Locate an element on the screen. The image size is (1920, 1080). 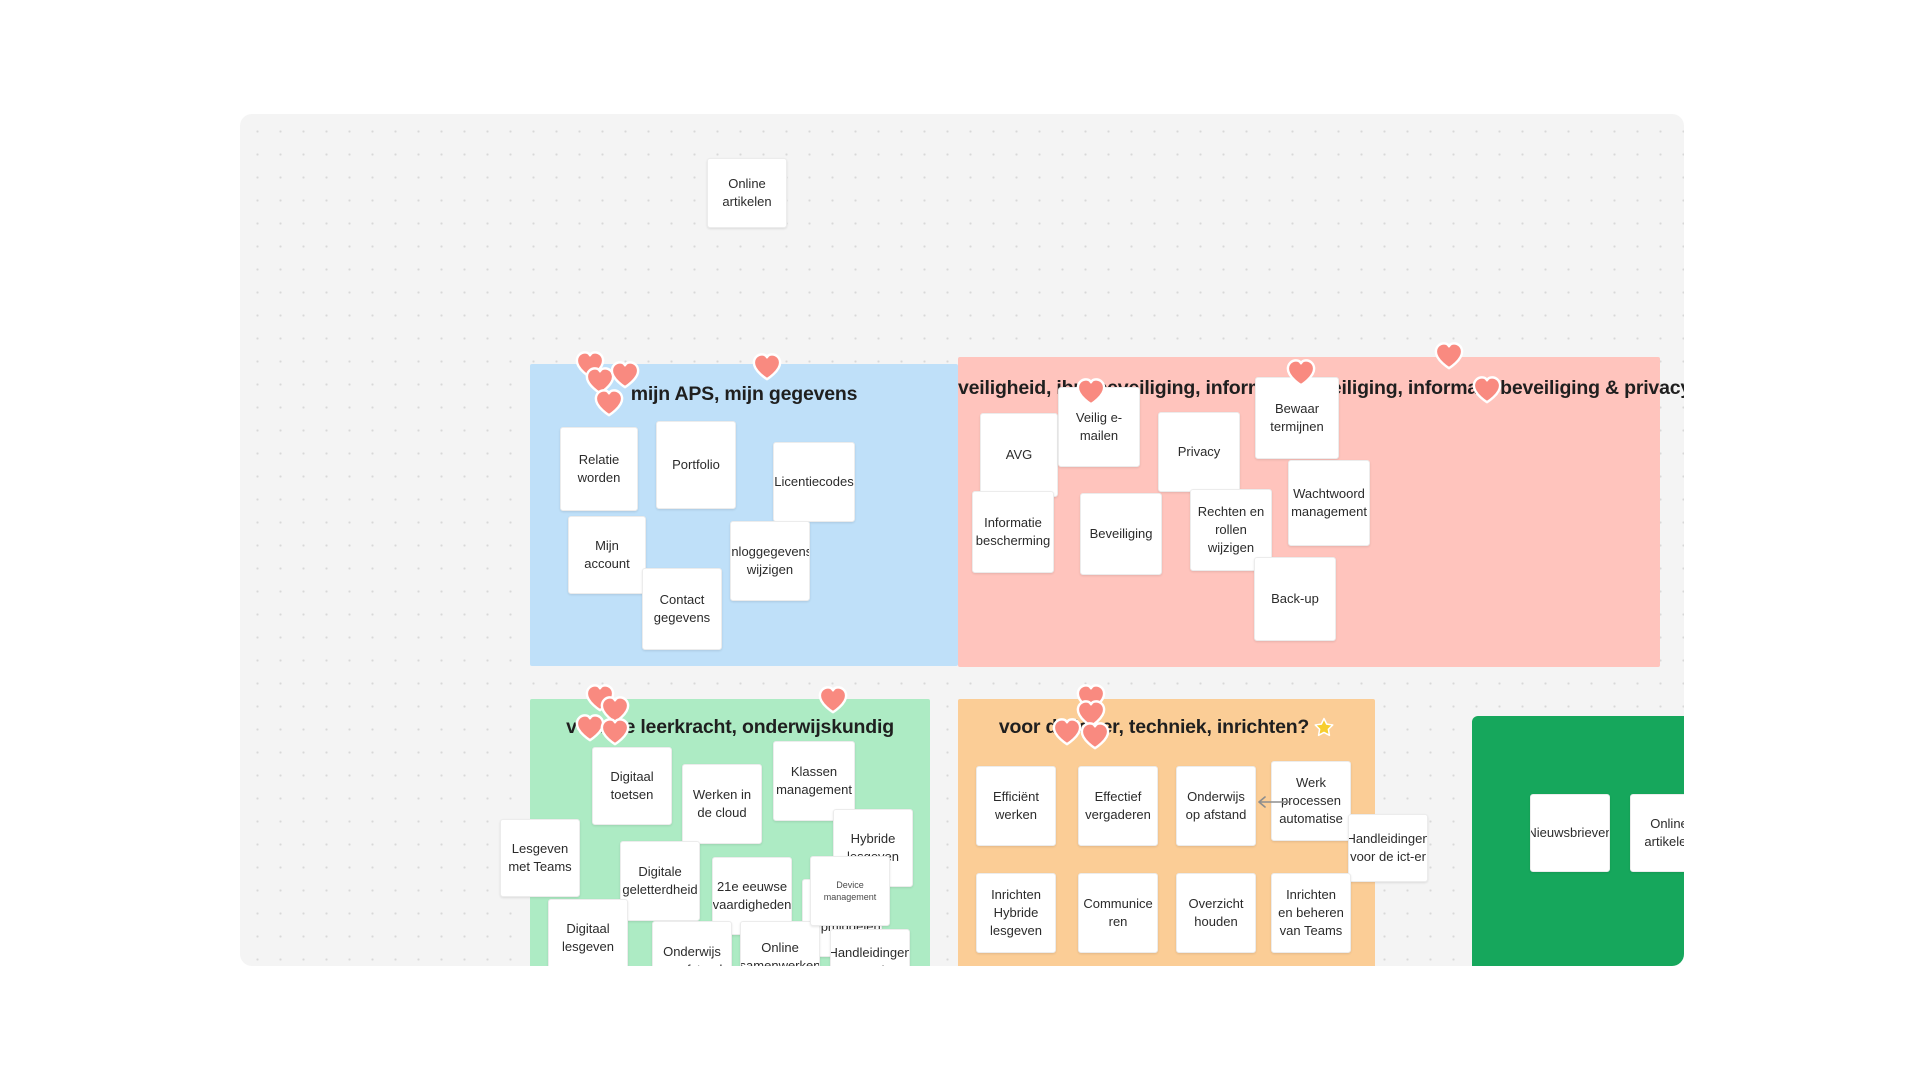
sticky-note-label: Digitale geletterdheid is located at coordinates (660, 880).